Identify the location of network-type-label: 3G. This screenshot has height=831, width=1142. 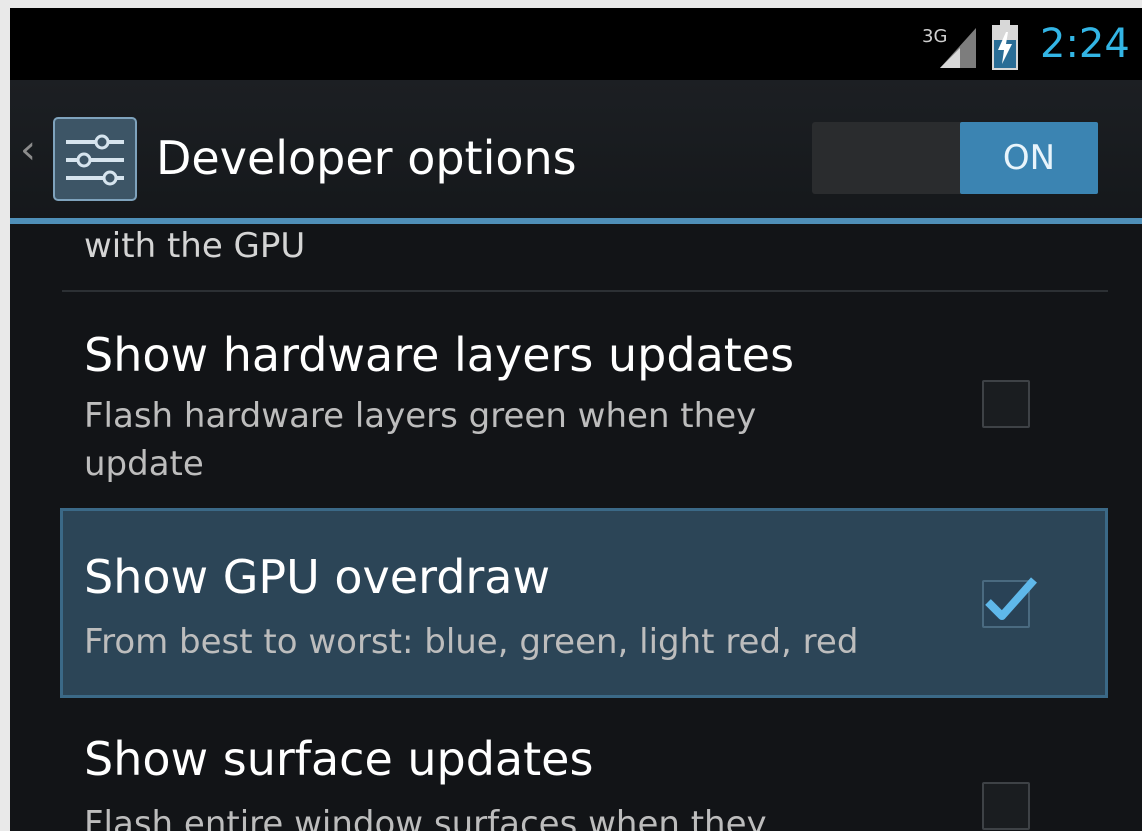
(934, 36).